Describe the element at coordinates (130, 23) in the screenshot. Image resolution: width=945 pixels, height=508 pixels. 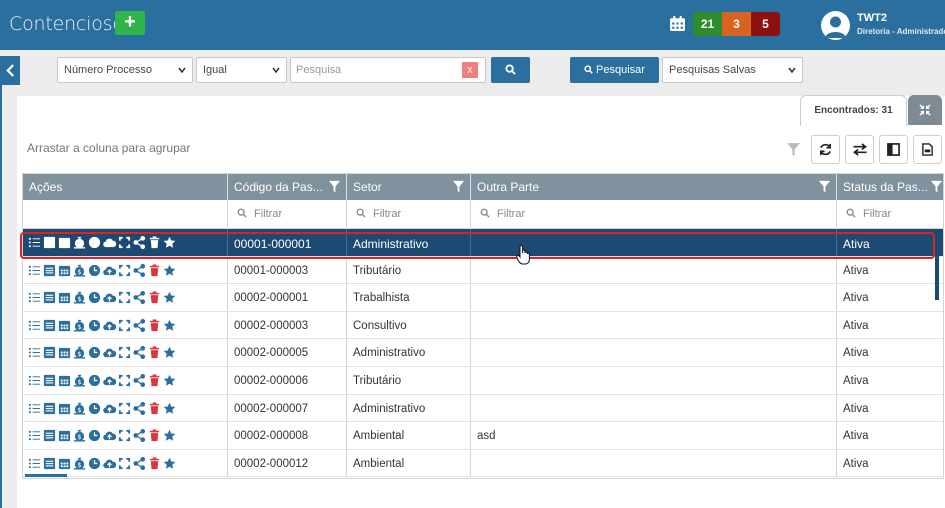
I see `add-button: +` at that location.